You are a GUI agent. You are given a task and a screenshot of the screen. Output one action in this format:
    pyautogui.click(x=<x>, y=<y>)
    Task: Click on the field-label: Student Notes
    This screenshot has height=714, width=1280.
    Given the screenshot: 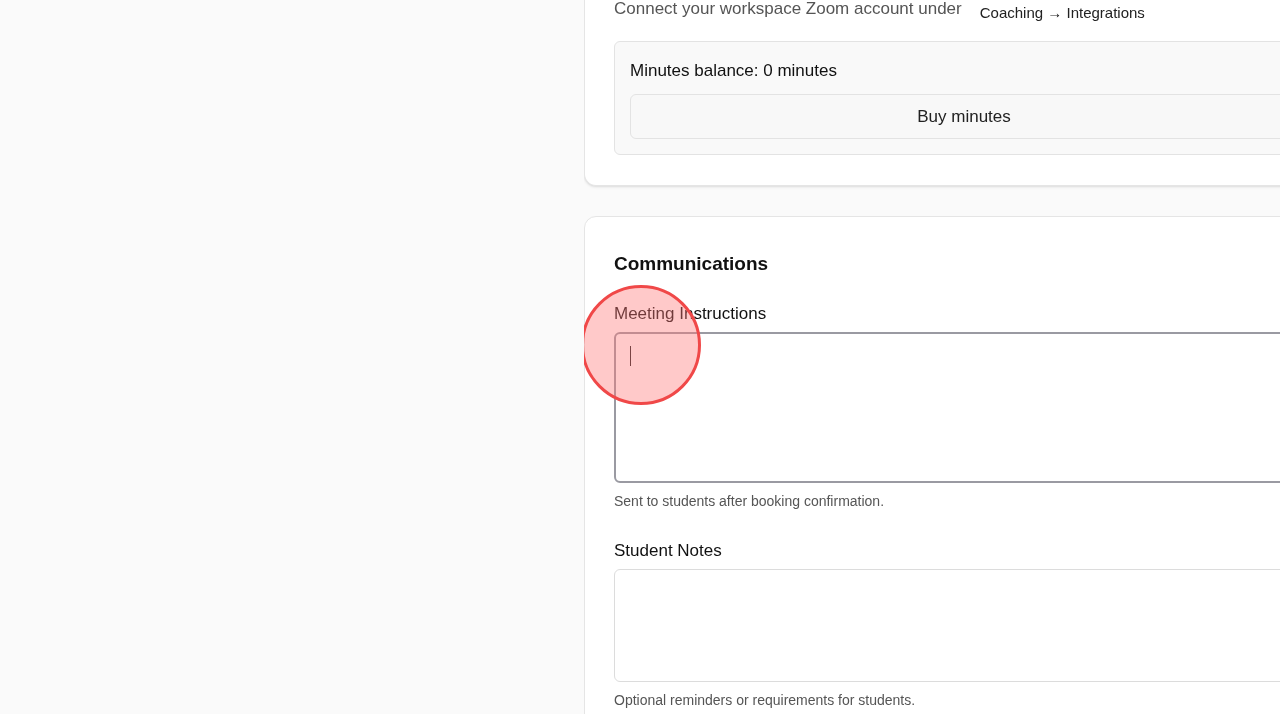 What is the action you would take?
    pyautogui.click(x=668, y=551)
    